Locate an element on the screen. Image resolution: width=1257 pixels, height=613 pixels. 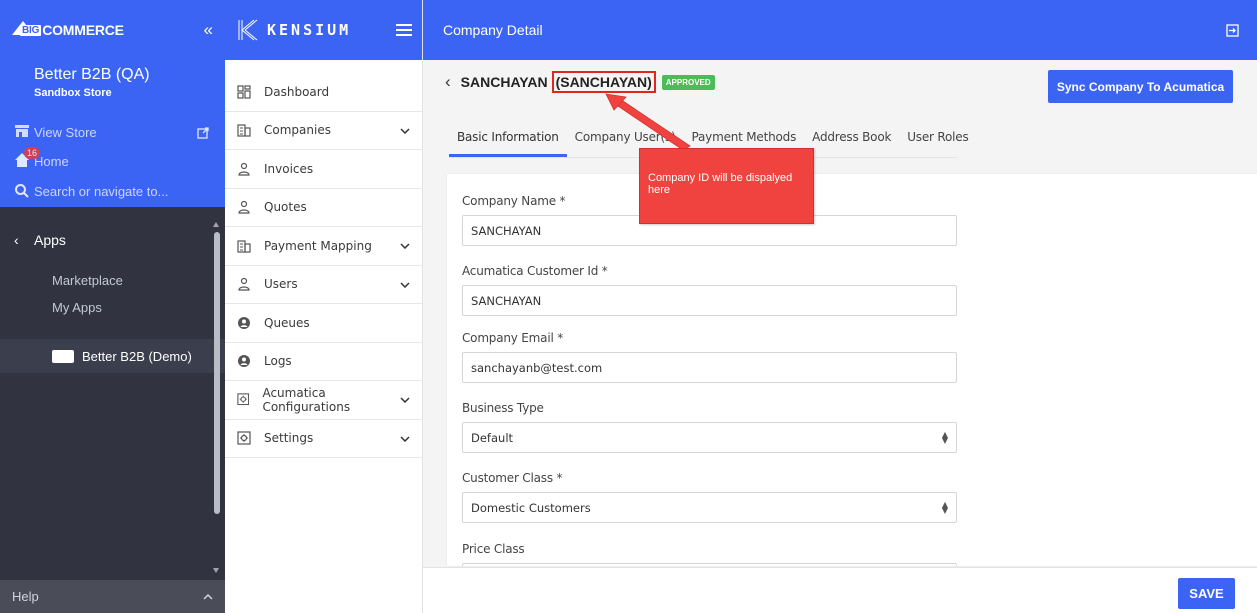
kensium-header: KENSIUM is located at coordinates (323, 30).